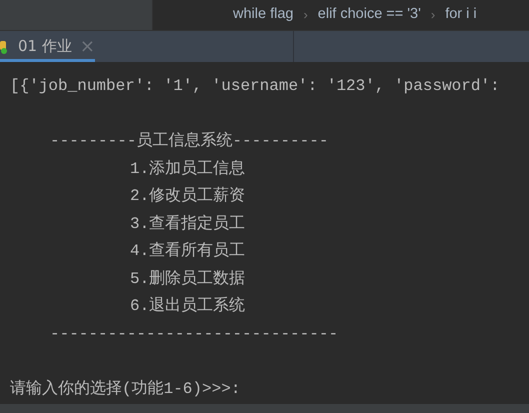  Describe the element at coordinates (45, 47) in the screenshot. I see `tab-label: 01 作业` at that location.